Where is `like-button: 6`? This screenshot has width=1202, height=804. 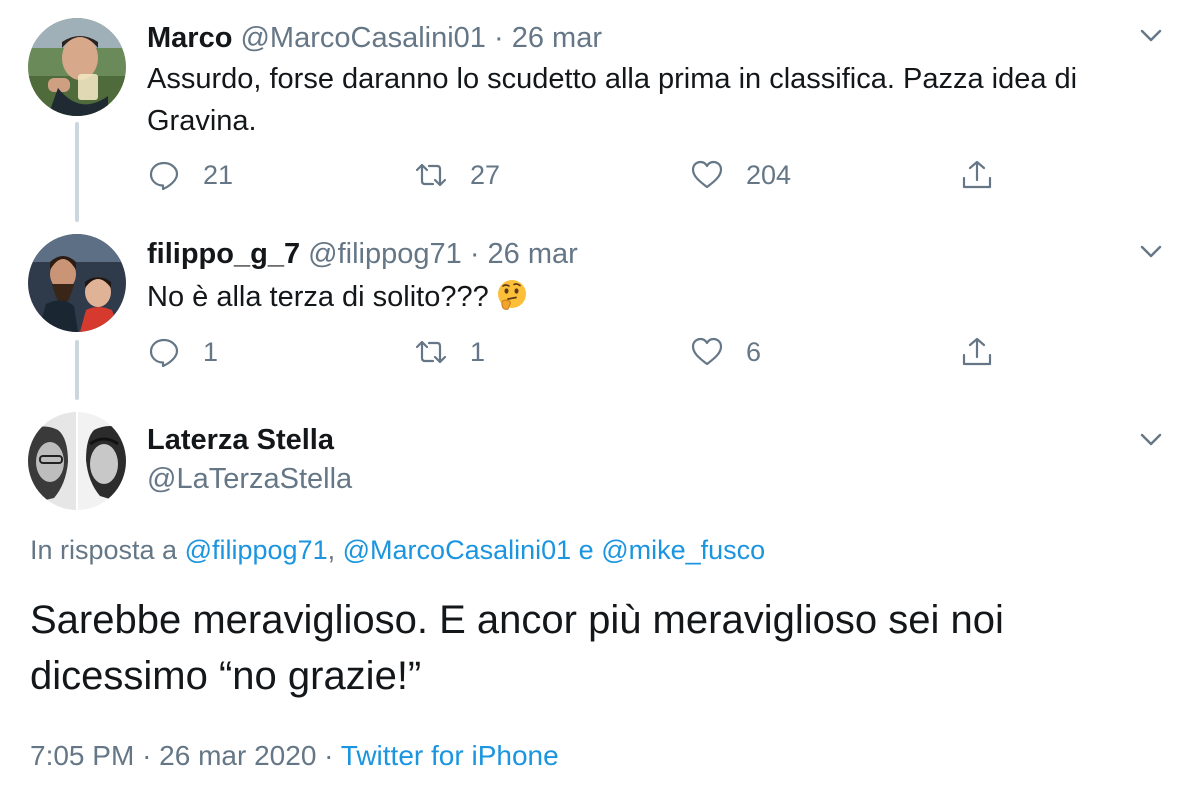 like-button: 6 is located at coordinates (725, 352).